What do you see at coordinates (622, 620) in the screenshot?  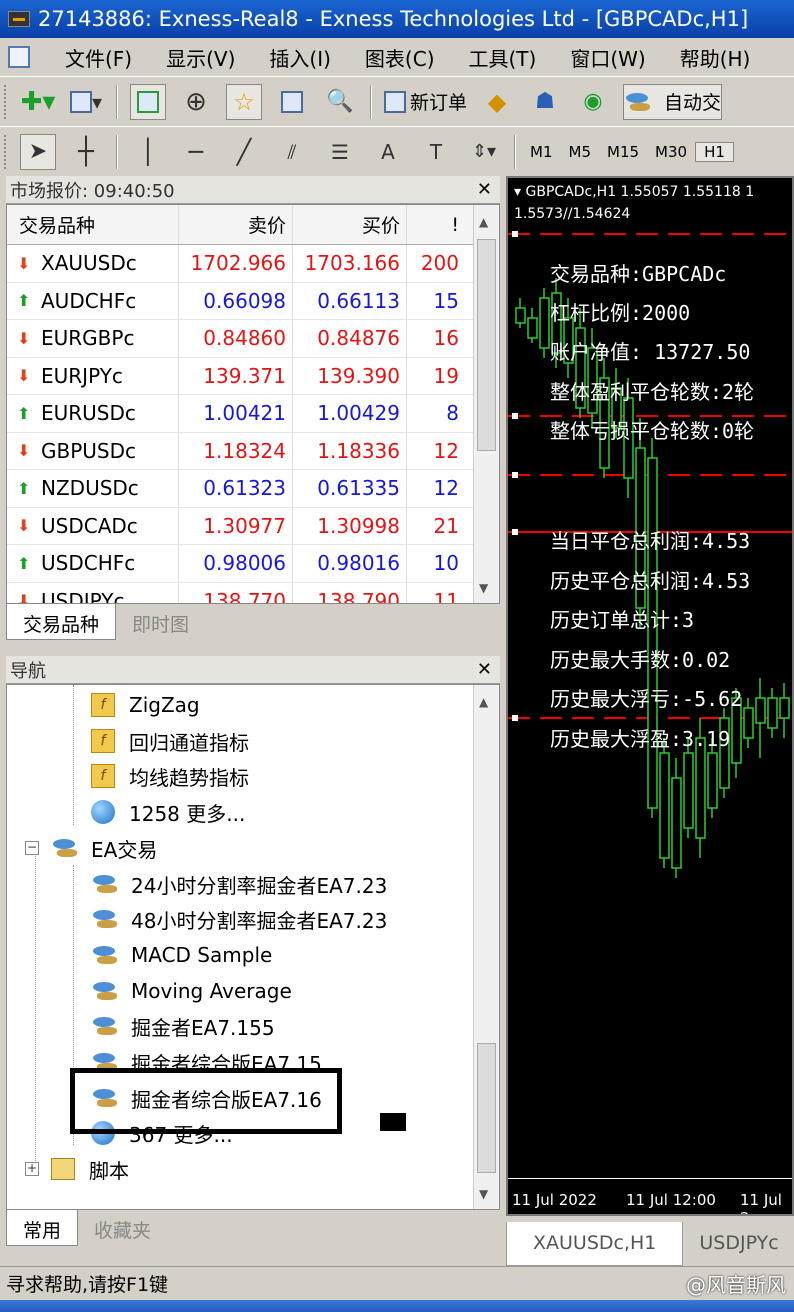 I see `ea-info-line: 历史订单总计:3` at bounding box center [622, 620].